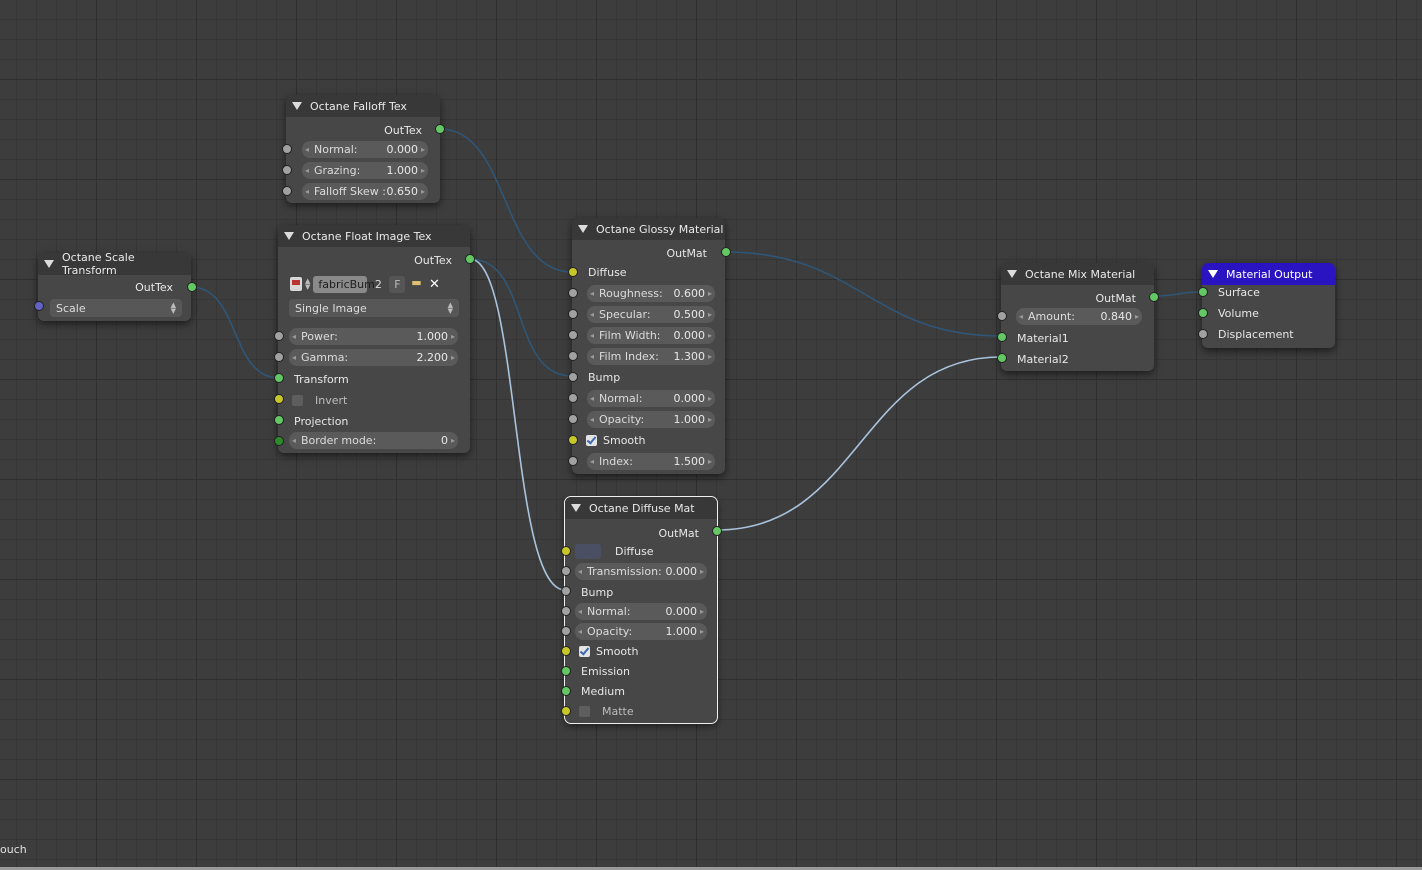 The image size is (1422, 870). Describe the element at coordinates (566, 571) in the screenshot. I see `input-socket-transmission` at that location.